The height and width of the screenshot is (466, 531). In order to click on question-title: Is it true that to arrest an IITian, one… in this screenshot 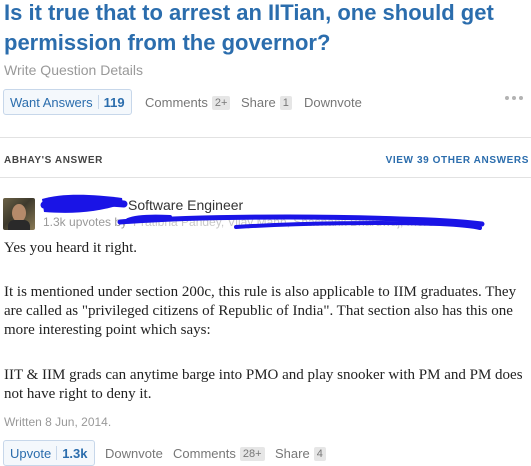, I will do `click(266, 29)`.